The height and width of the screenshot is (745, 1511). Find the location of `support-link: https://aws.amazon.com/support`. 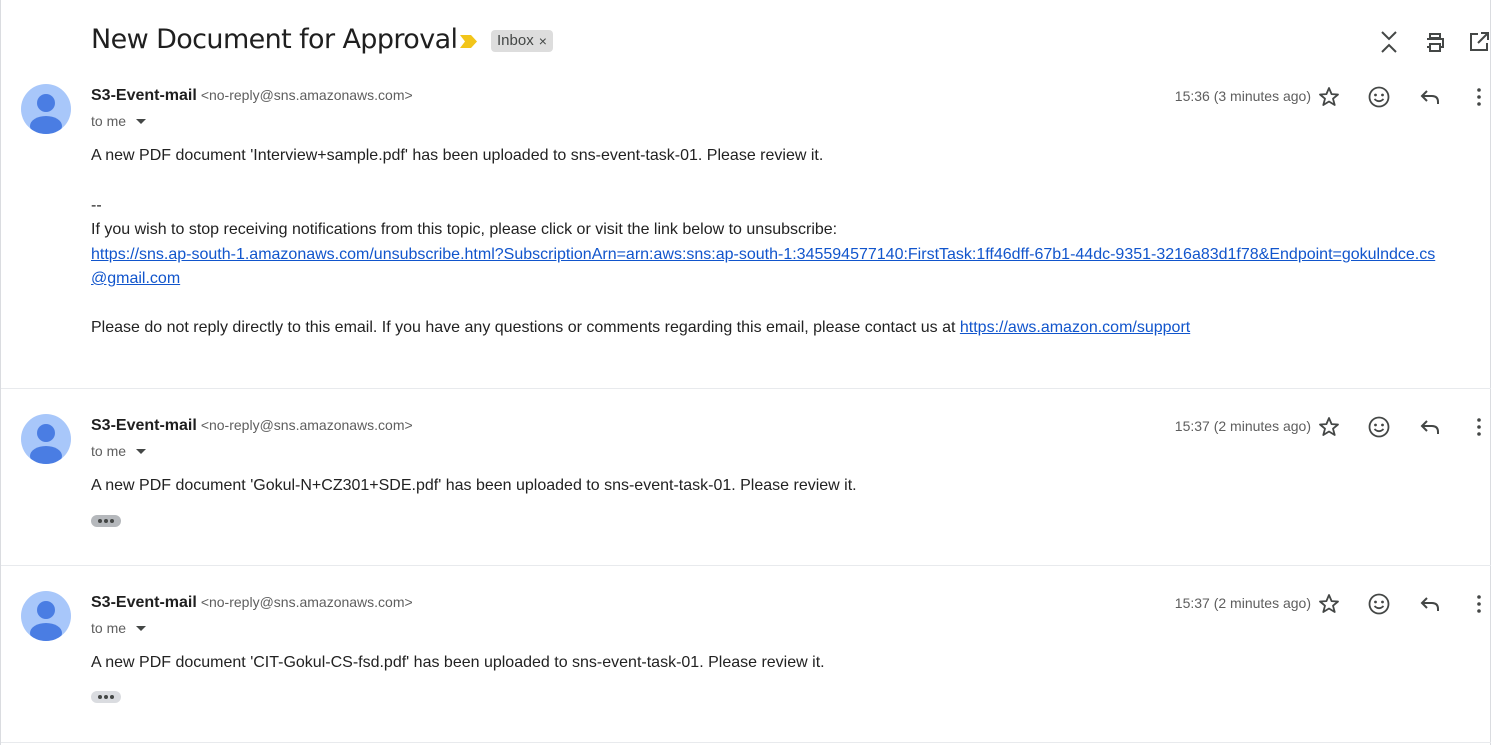

support-link: https://aws.amazon.com/support is located at coordinates (1075, 327).